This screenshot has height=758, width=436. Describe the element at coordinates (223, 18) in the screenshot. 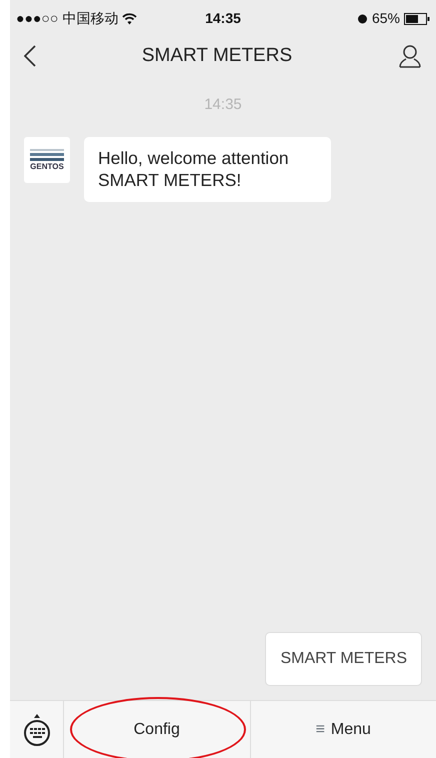

I see `status-time: 14:35` at that location.